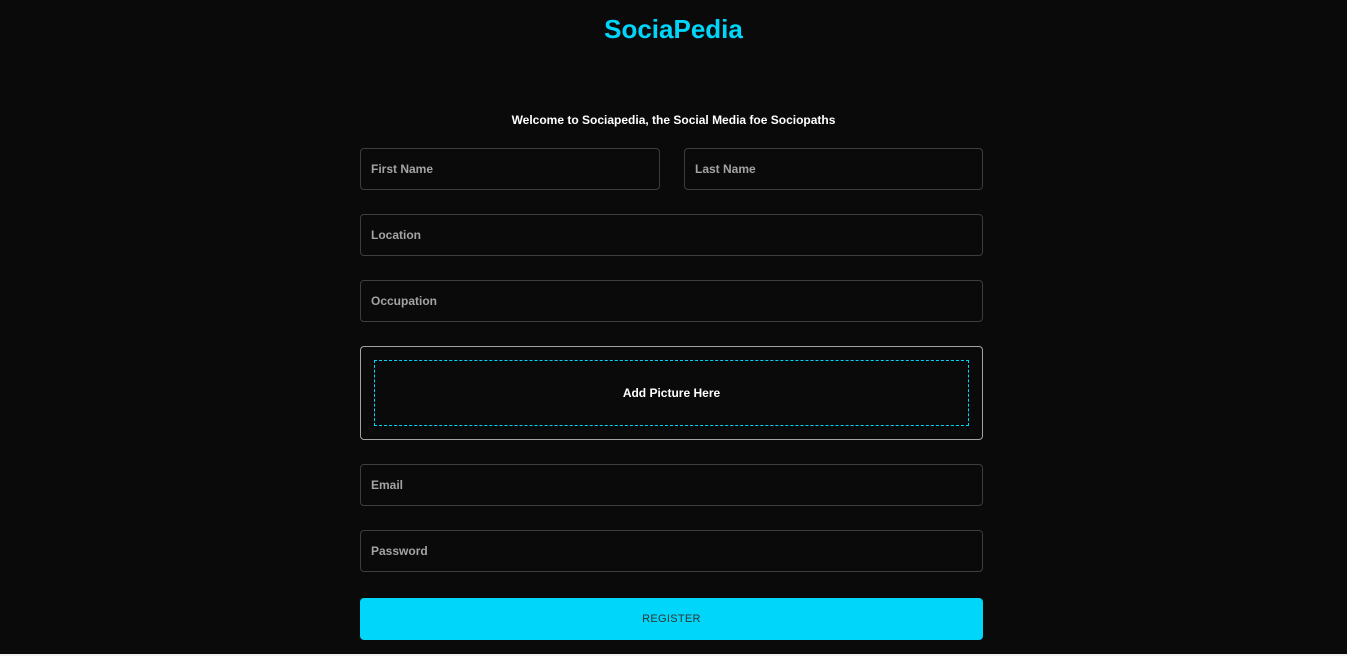 The image size is (1347, 656). I want to click on last-name-input, so click(833, 169).